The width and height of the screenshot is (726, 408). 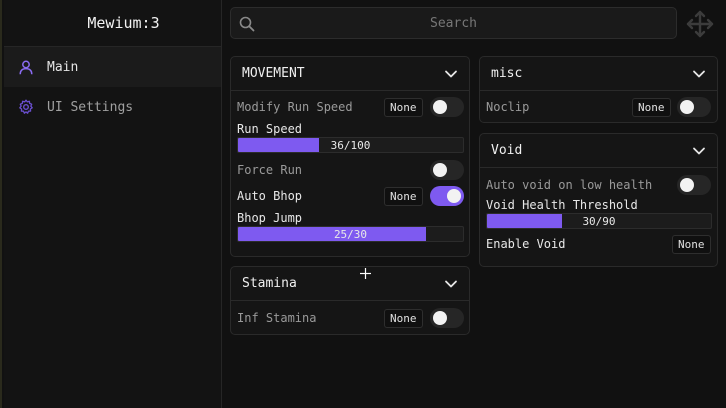 I want to click on void-health-threshold-slider: 30/90, so click(x=599, y=221).